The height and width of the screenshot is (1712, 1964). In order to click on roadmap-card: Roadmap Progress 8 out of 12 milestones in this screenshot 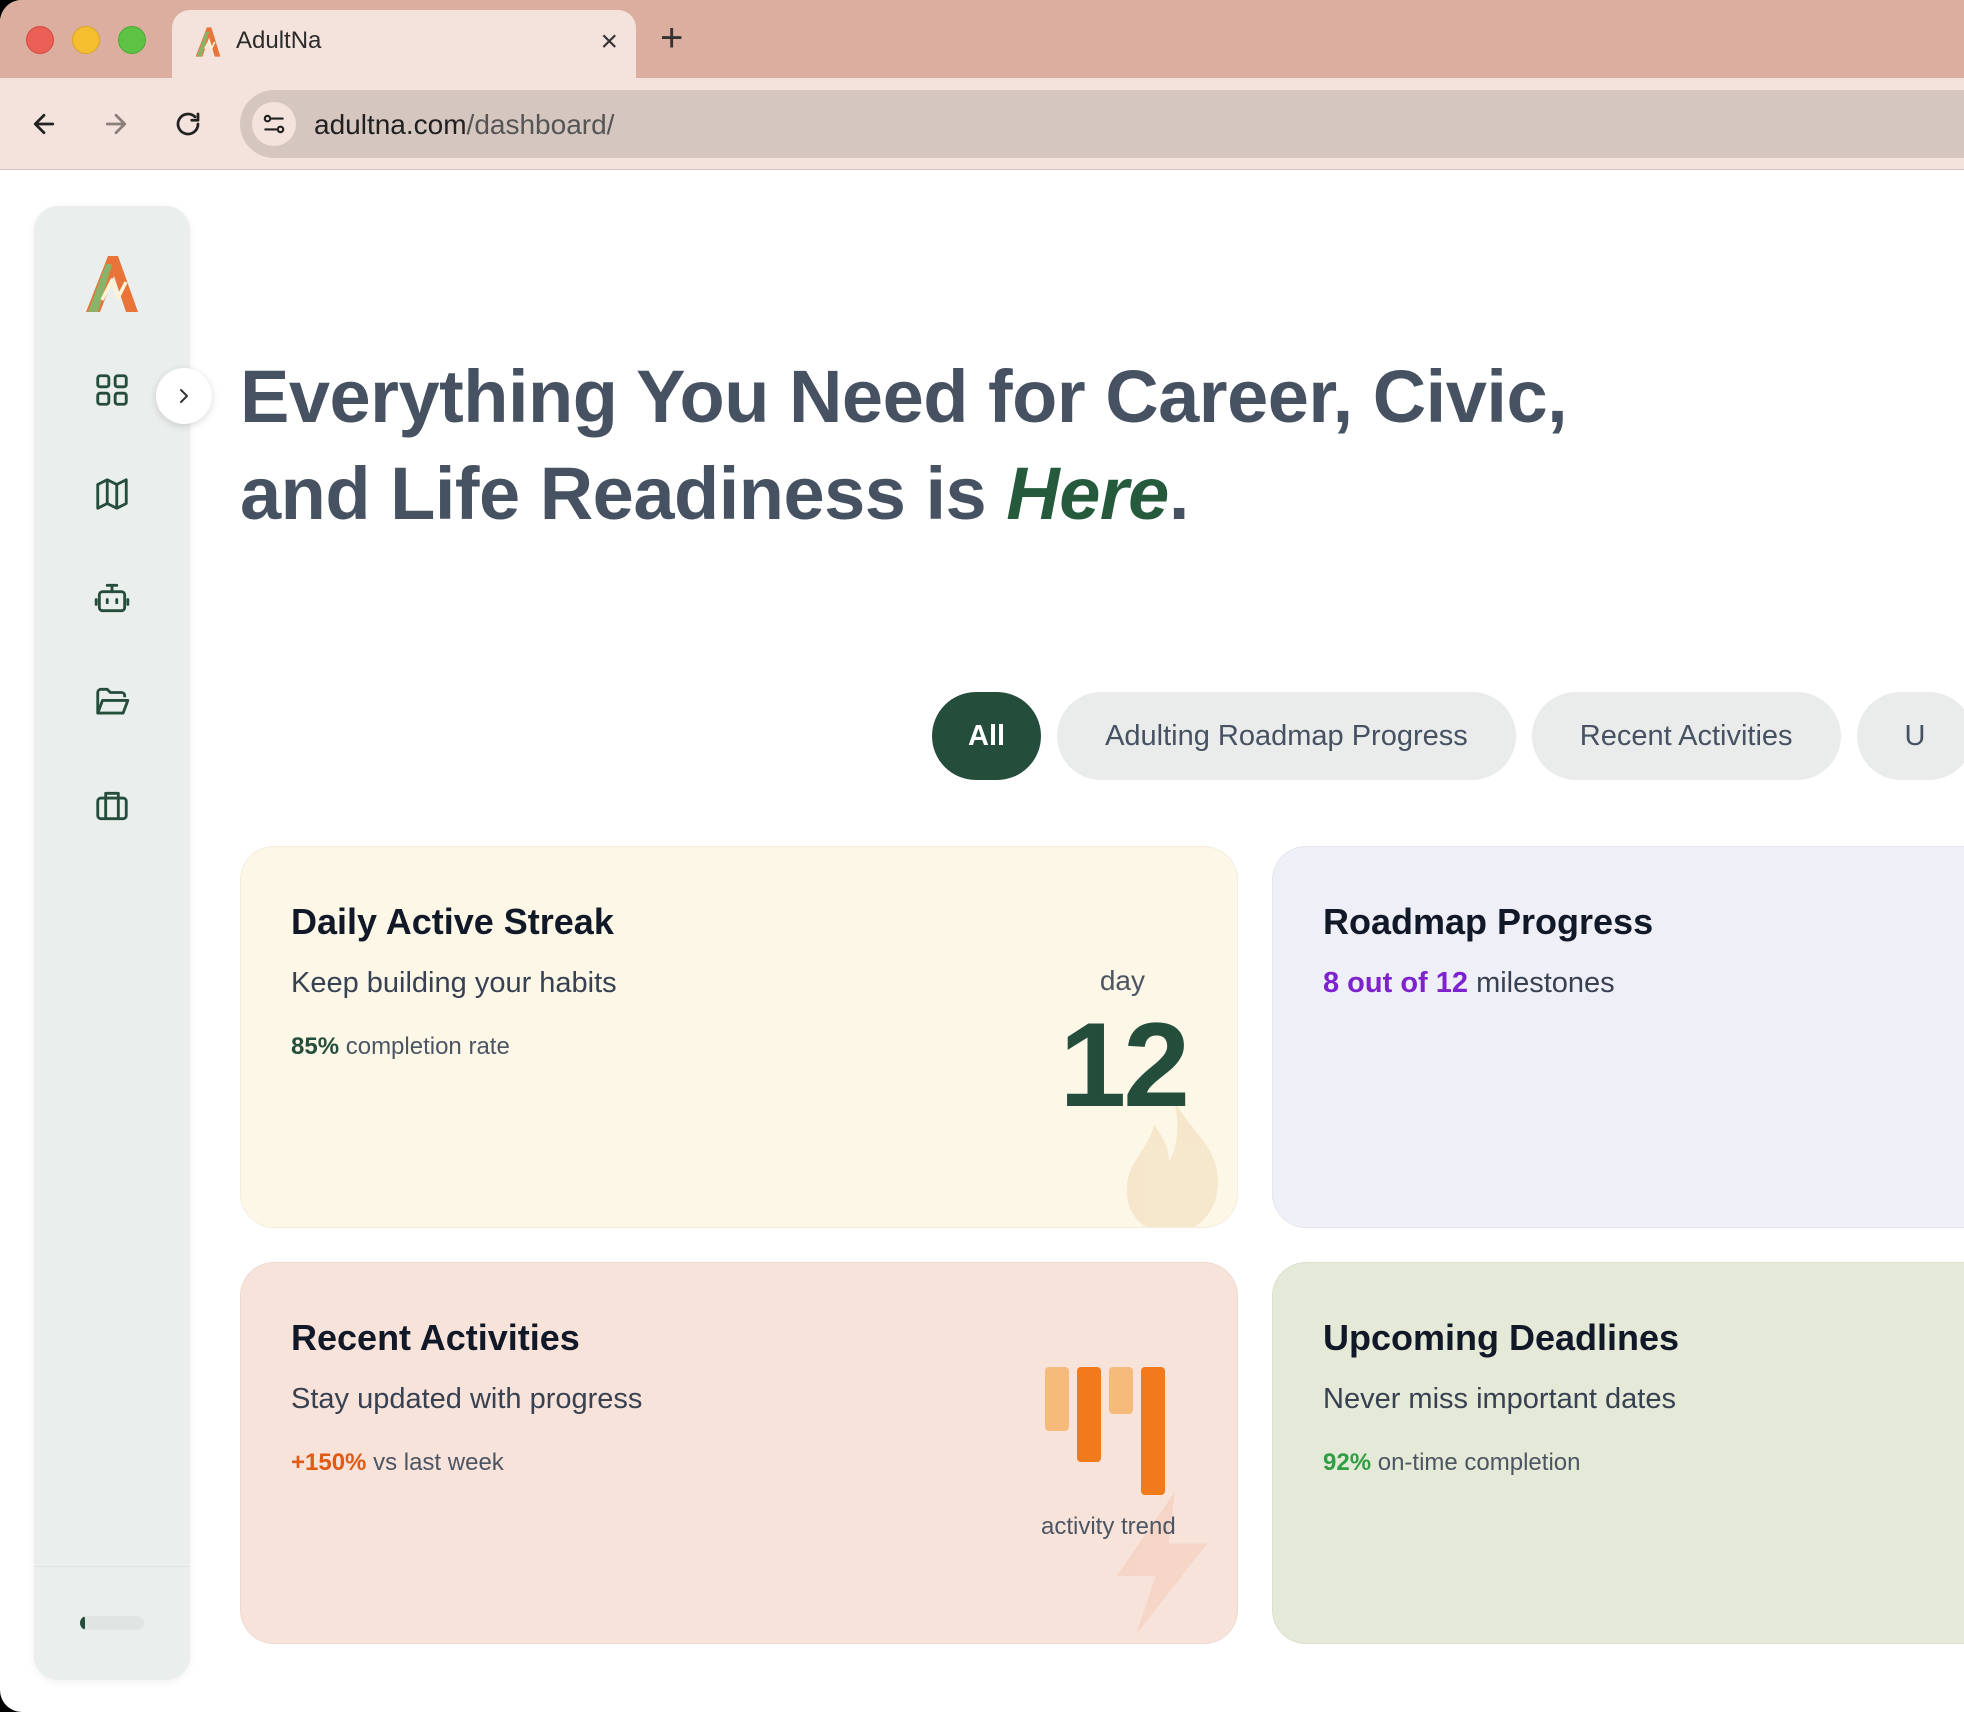, I will do `click(1618, 1037)`.